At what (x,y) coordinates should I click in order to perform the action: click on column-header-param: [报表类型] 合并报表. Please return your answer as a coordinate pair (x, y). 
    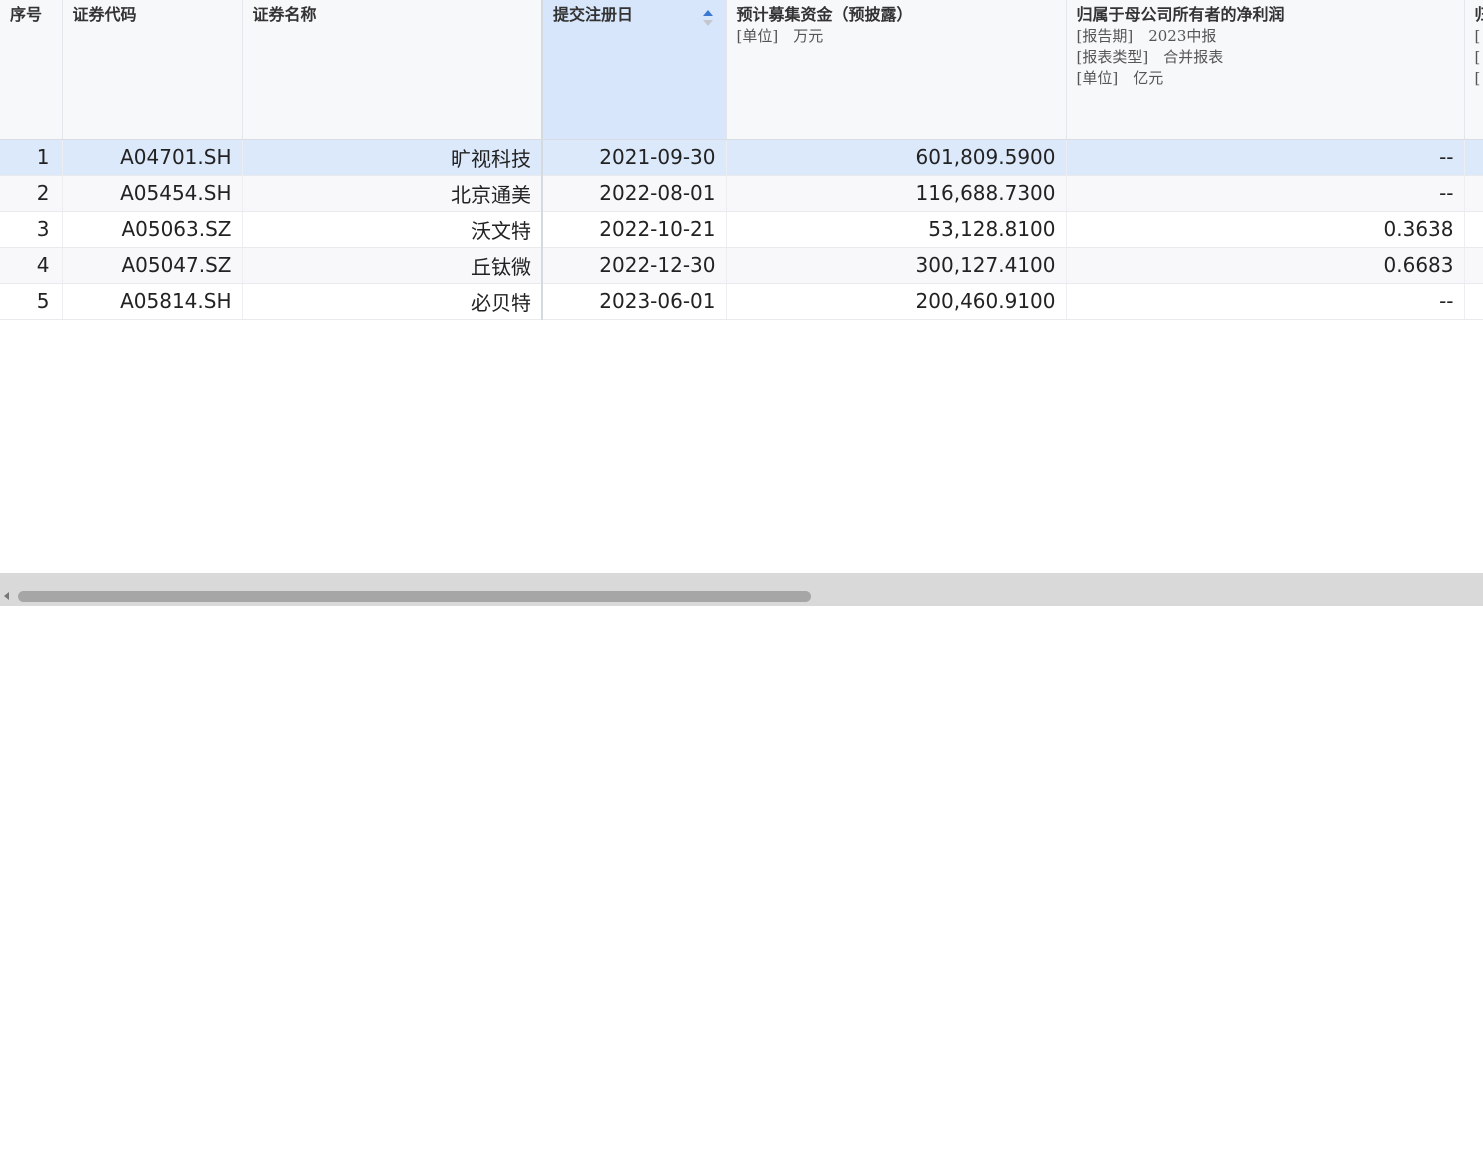
    Looking at the image, I should click on (1270, 57).